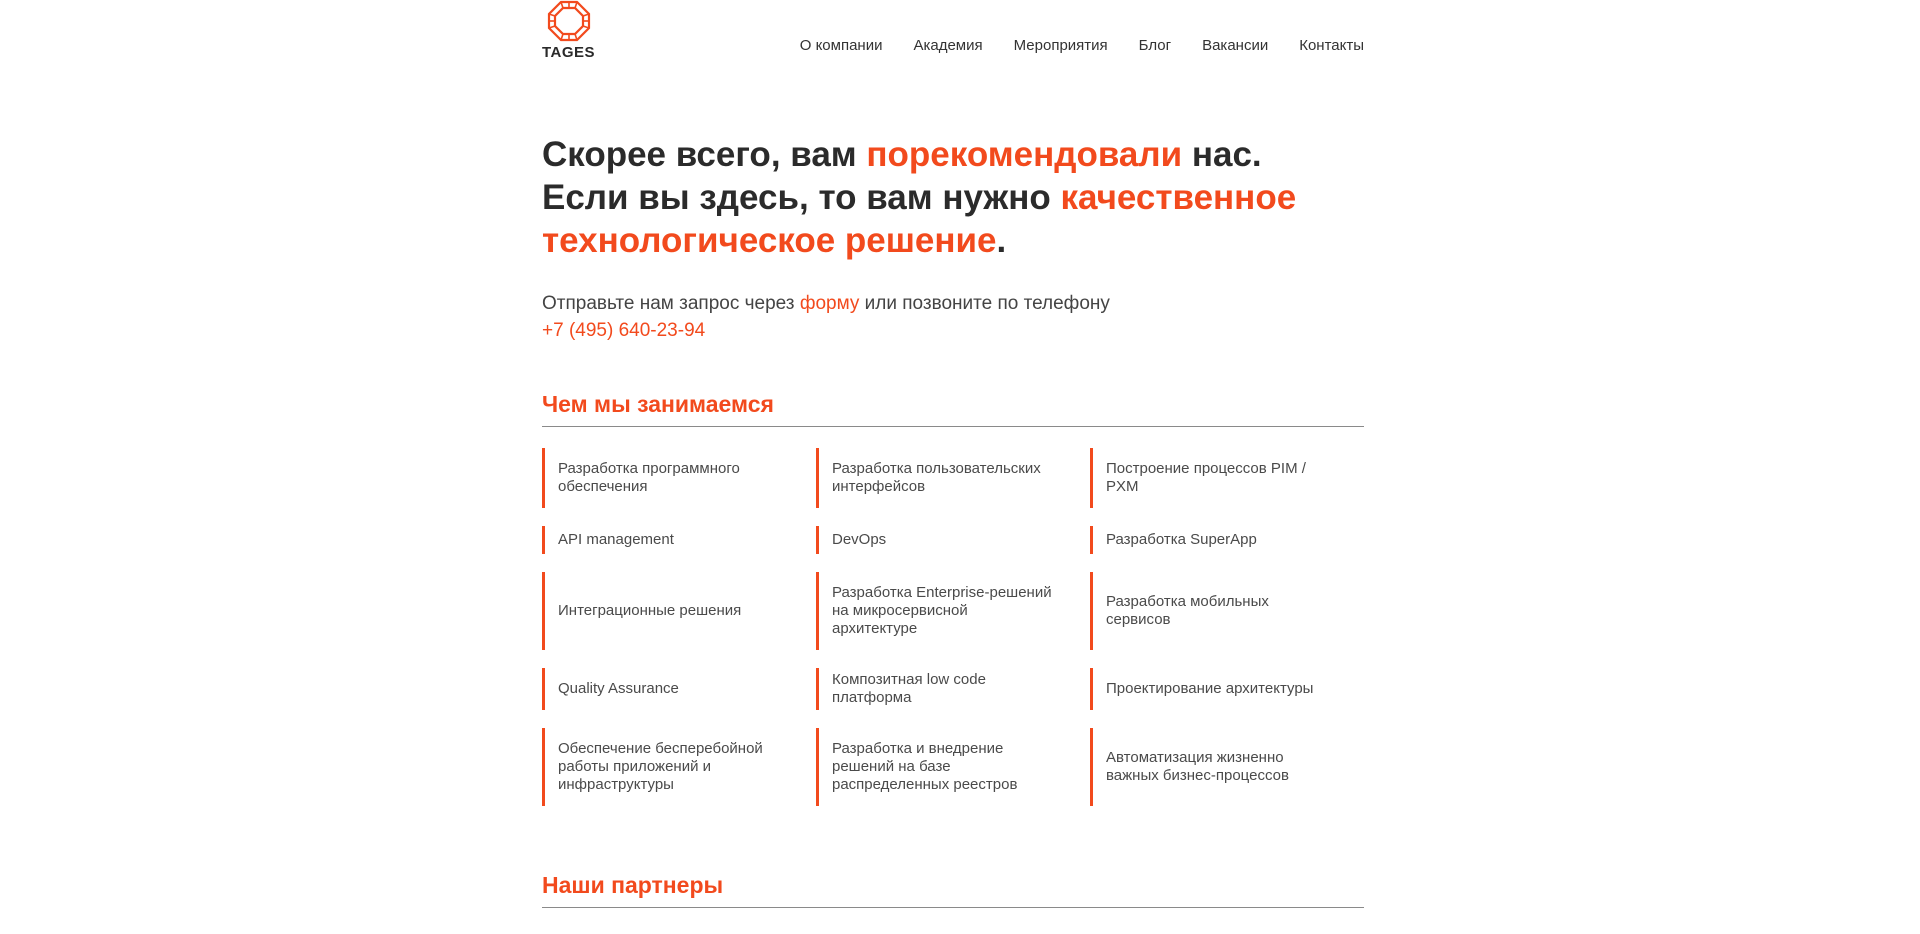 The image size is (1920, 934). I want to click on nav-blog: Блог, so click(1155, 45).